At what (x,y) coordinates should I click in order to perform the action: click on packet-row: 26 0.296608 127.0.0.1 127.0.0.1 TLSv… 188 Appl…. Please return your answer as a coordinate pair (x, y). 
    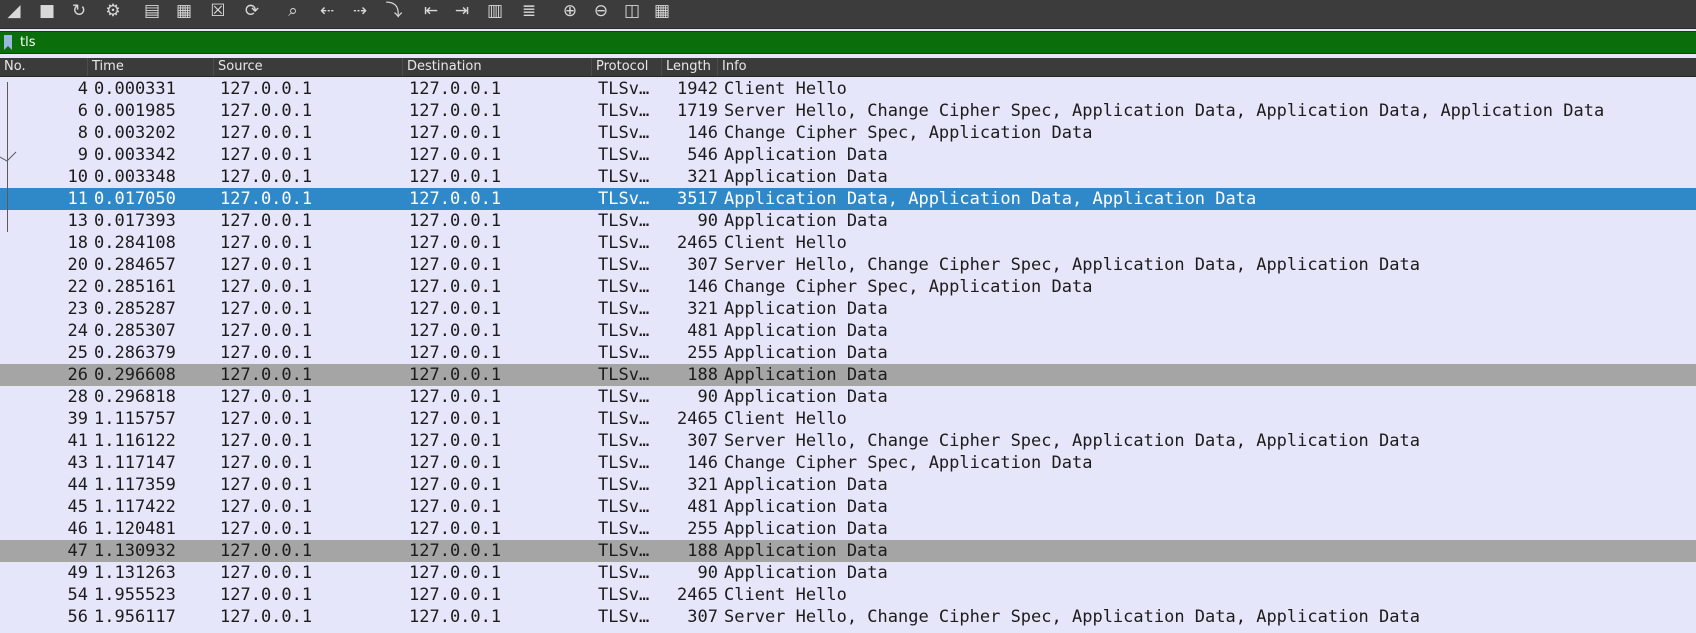
    Looking at the image, I should click on (848, 375).